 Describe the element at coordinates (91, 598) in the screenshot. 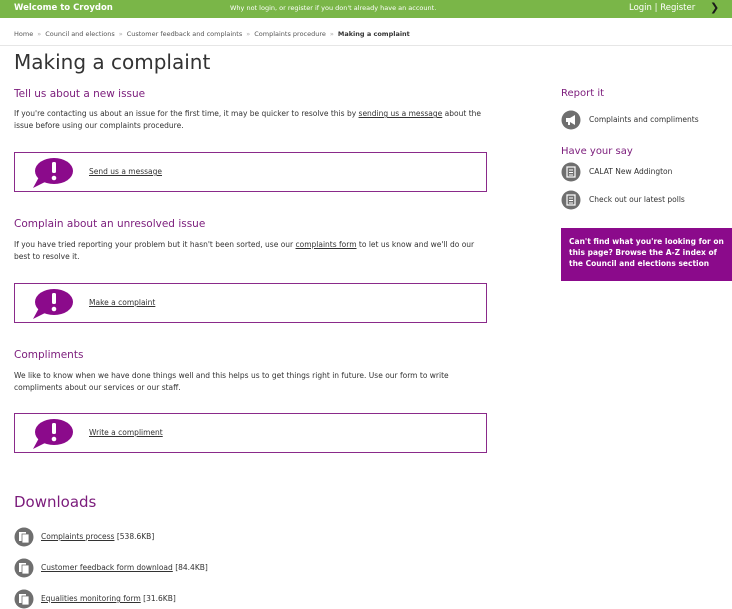

I see `download-link: Equalities monitoring form` at that location.